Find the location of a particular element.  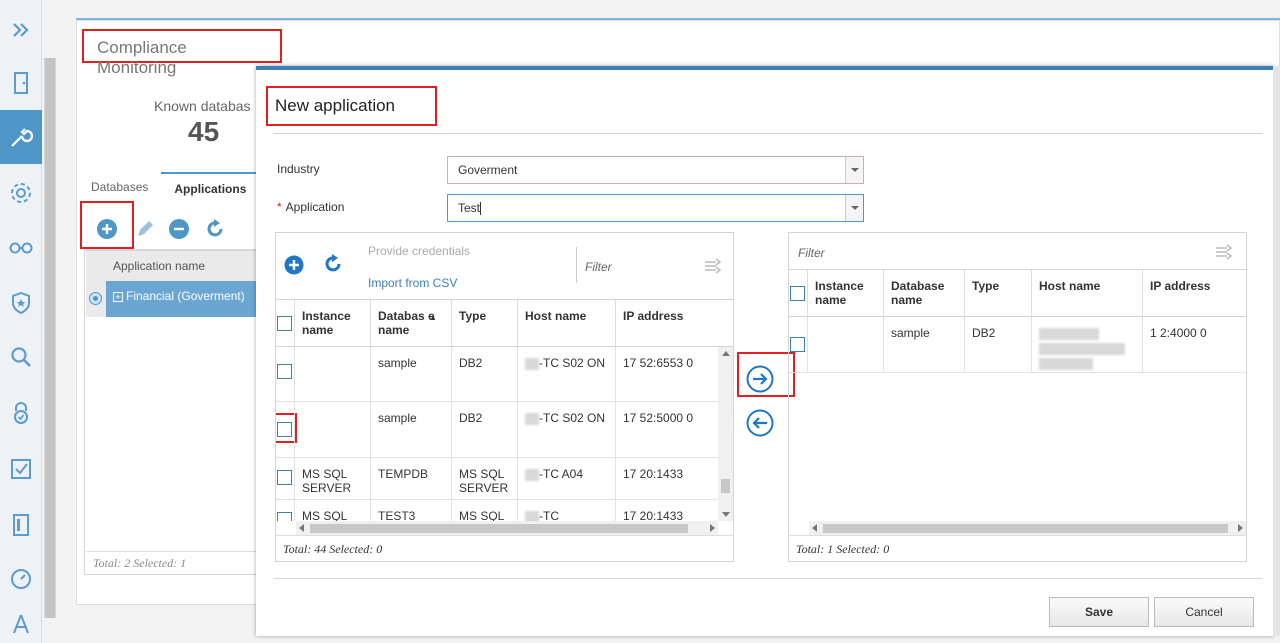

wrench-icon is located at coordinates (21, 137).